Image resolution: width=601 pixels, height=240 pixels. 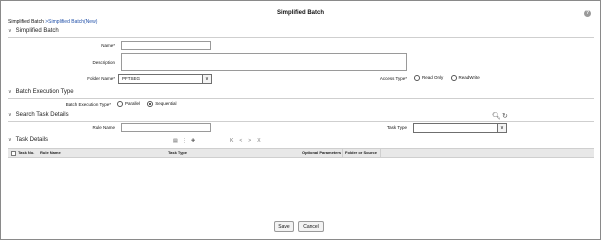 I want to click on access-type-radio-group: Read Only ReadWrite, so click(x=450, y=78).